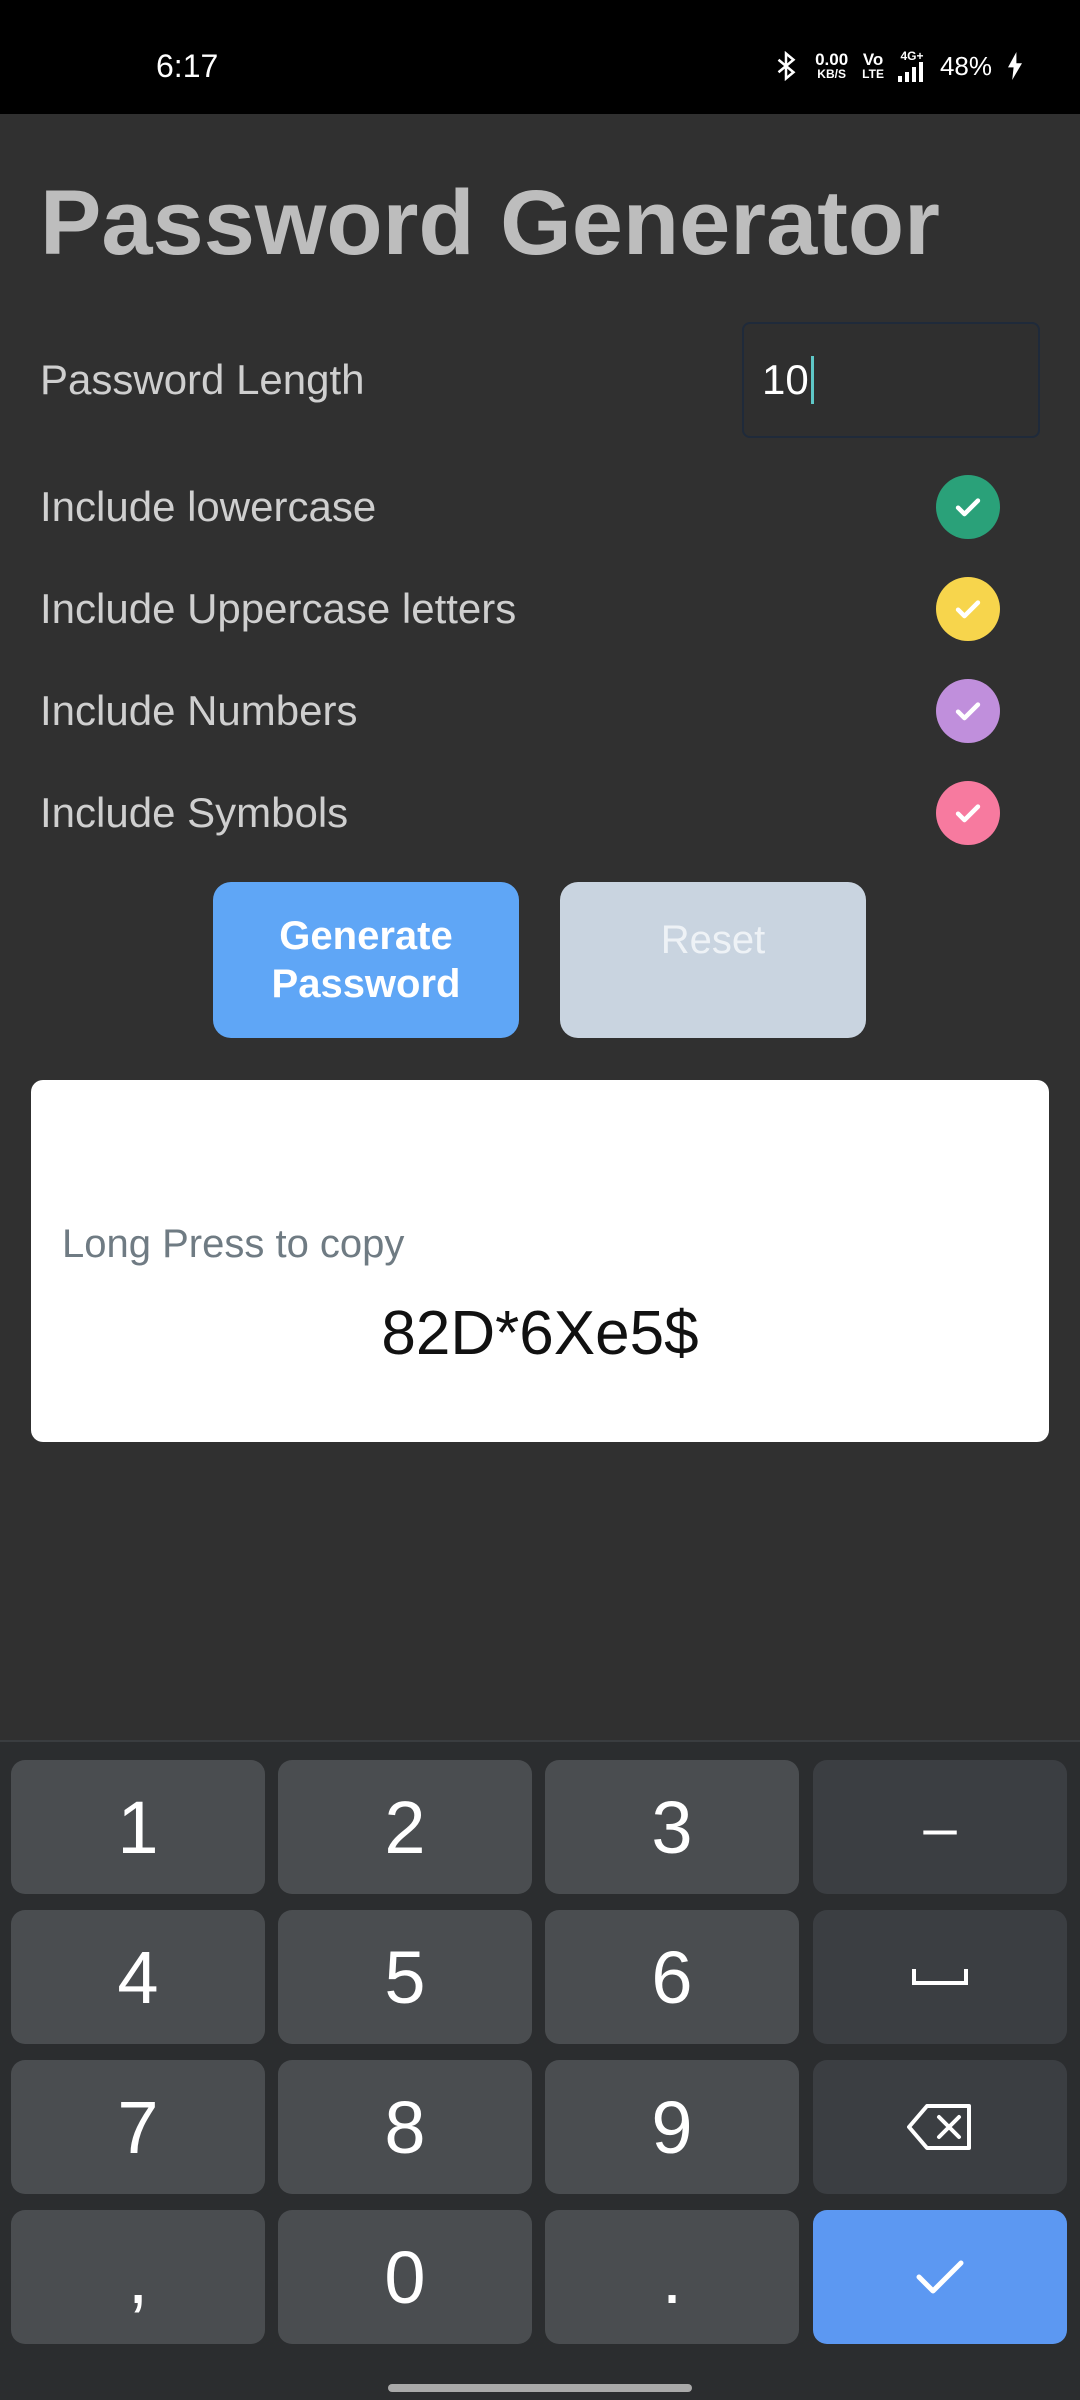  Describe the element at coordinates (187, 66) in the screenshot. I see `status-time: 6:17` at that location.